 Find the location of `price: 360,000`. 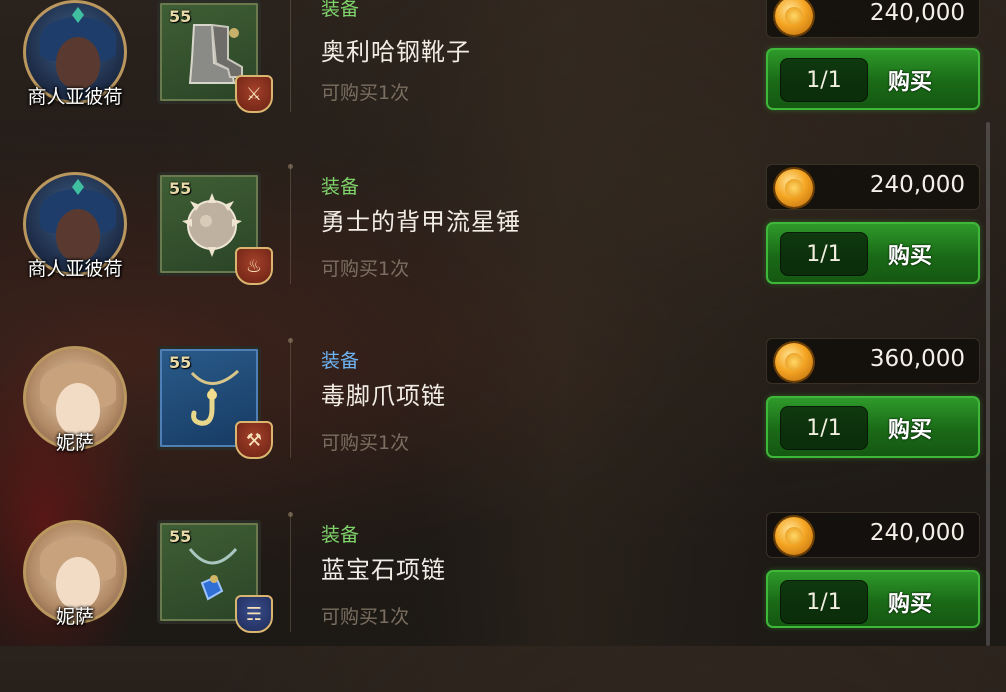

price: 360,000 is located at coordinates (917, 359).